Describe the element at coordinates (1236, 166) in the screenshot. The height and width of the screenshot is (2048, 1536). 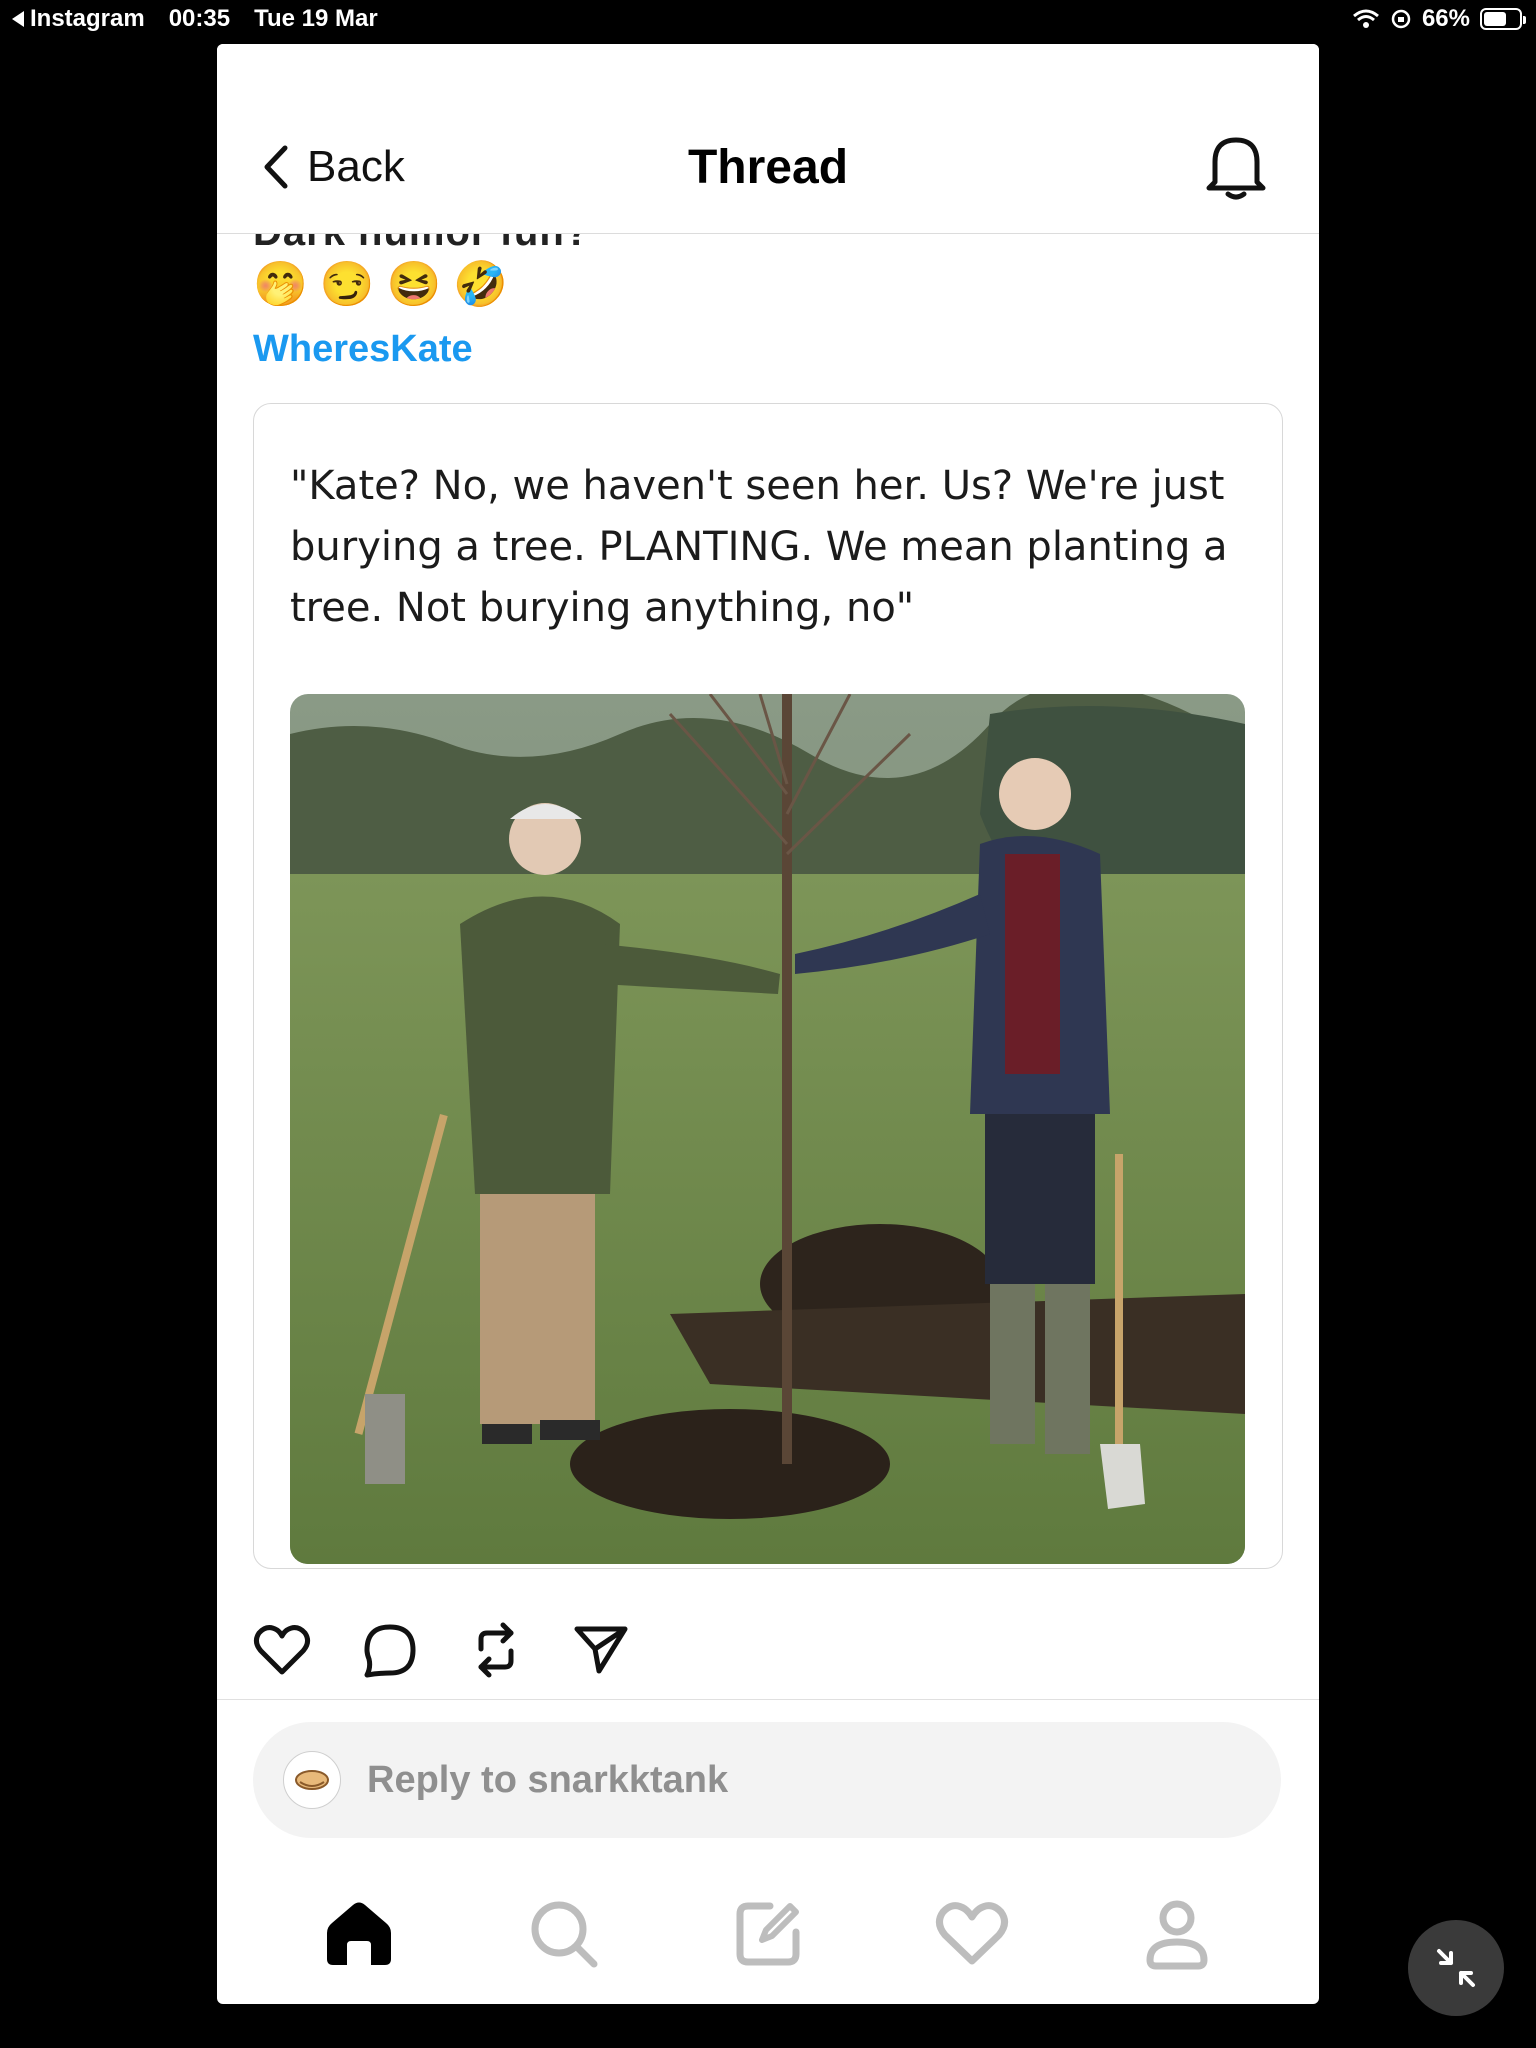
I see `bell-icon` at that location.